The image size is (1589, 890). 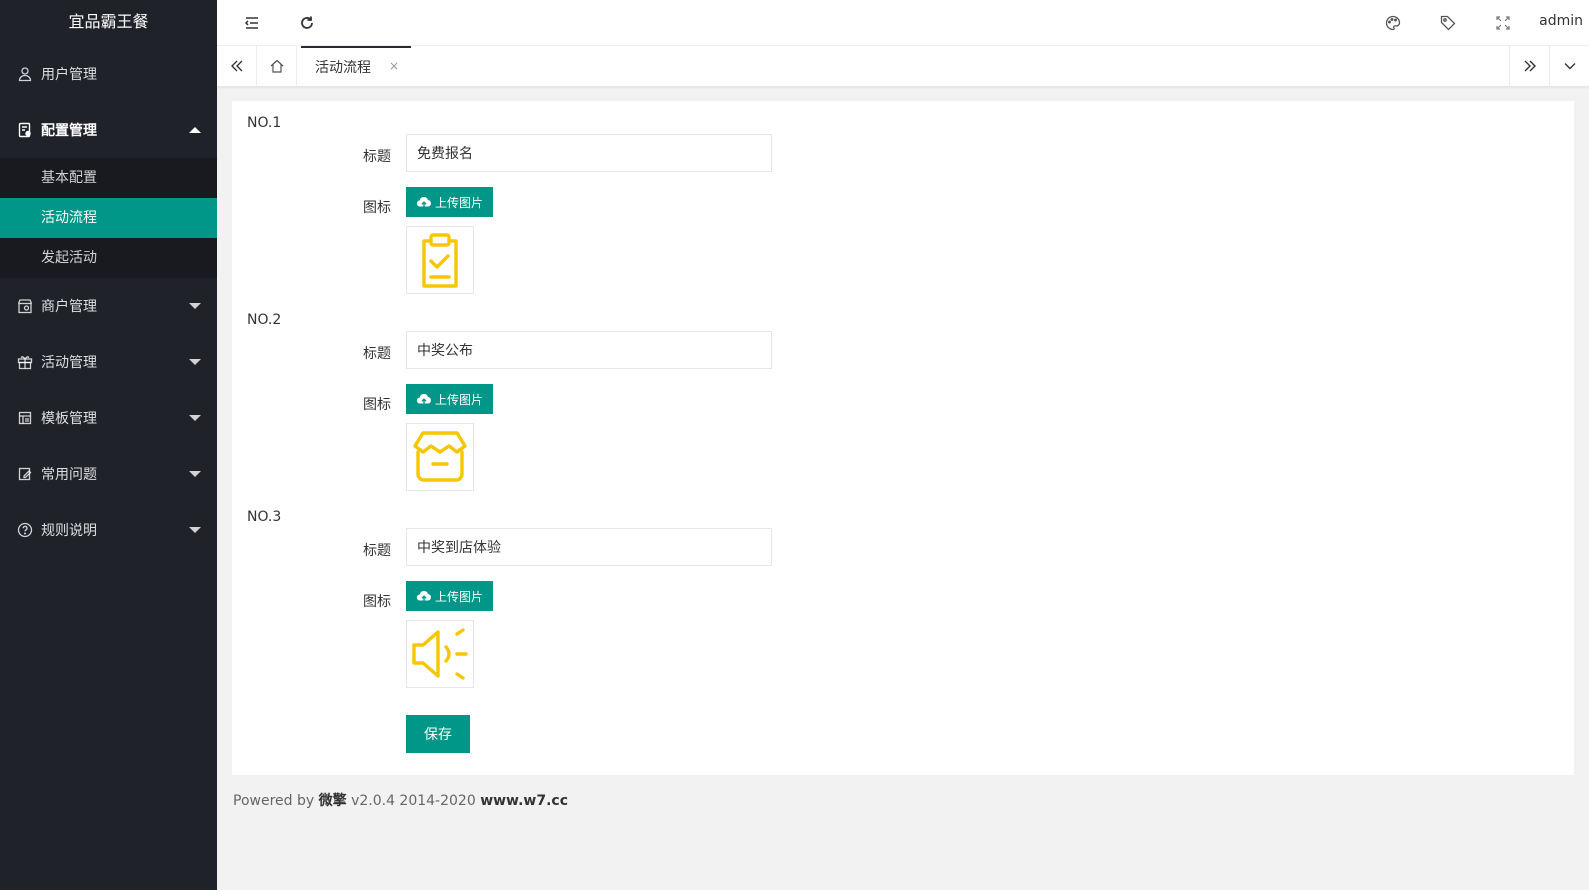 I want to click on sidebar-item-label: 配置管理, so click(x=69, y=131).